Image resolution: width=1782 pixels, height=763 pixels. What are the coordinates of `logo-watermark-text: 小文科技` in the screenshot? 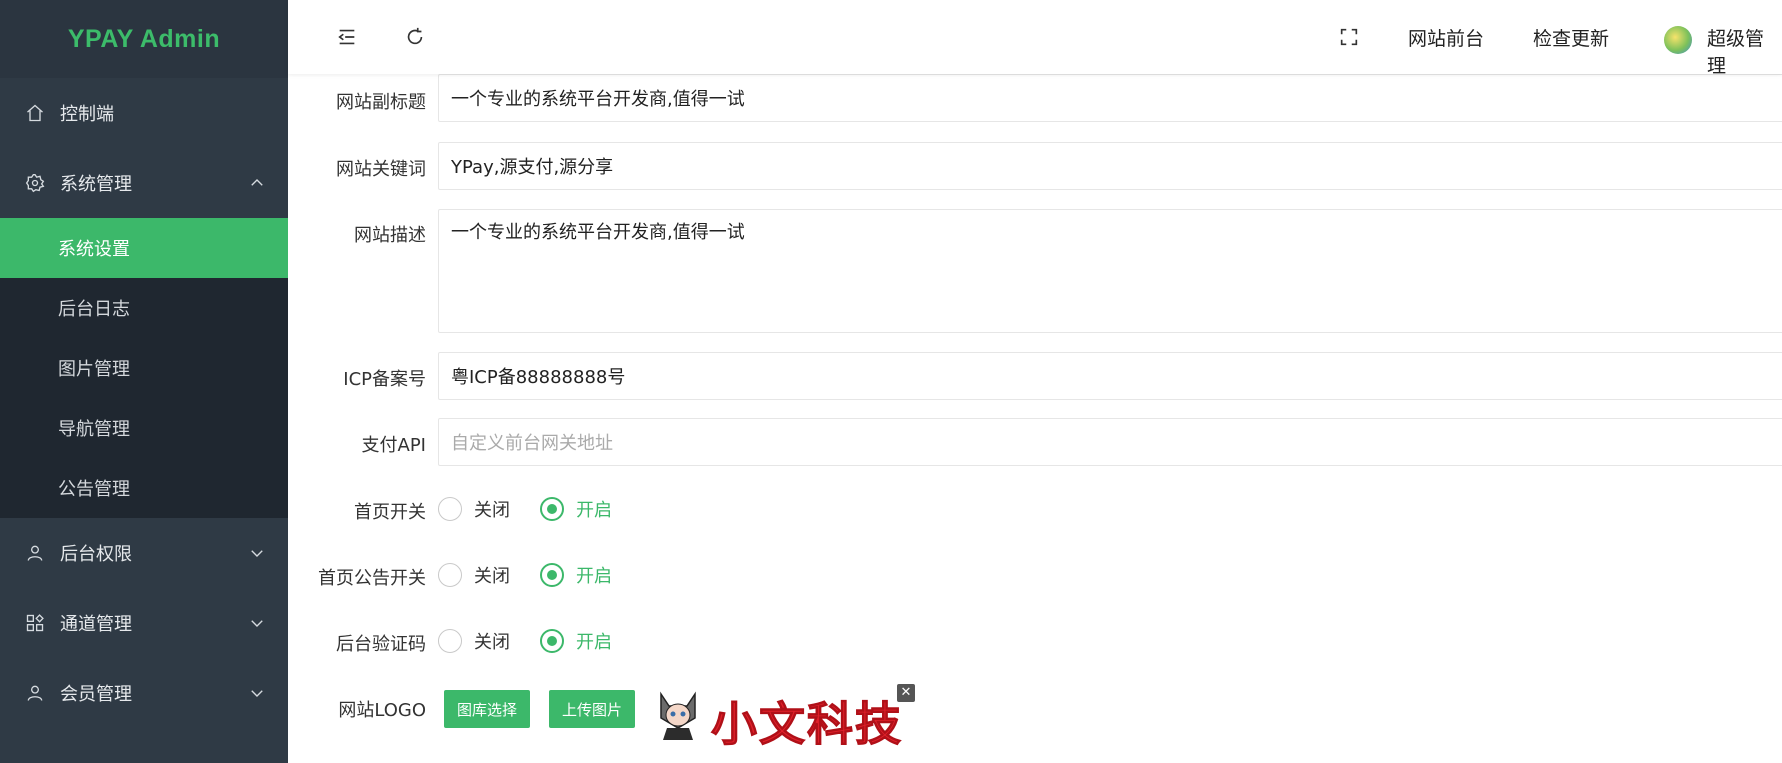 It's located at (807, 724).